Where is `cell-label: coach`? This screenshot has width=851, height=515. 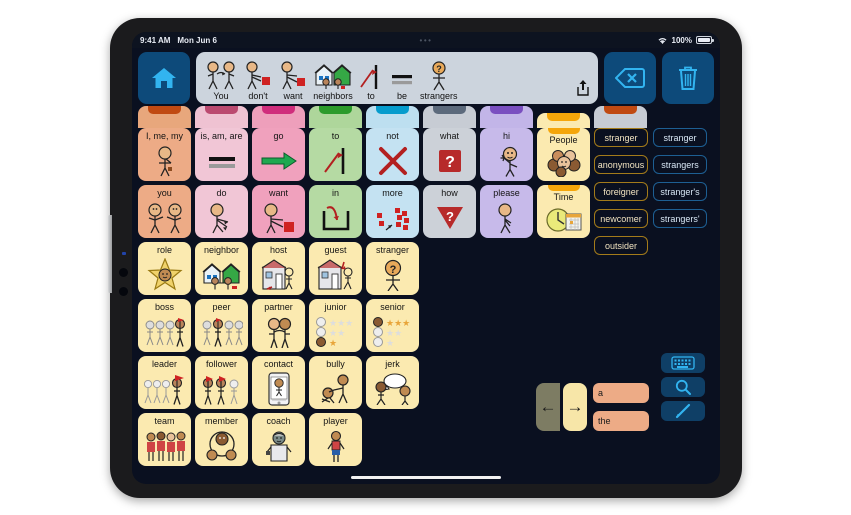 cell-label: coach is located at coordinates (278, 421).